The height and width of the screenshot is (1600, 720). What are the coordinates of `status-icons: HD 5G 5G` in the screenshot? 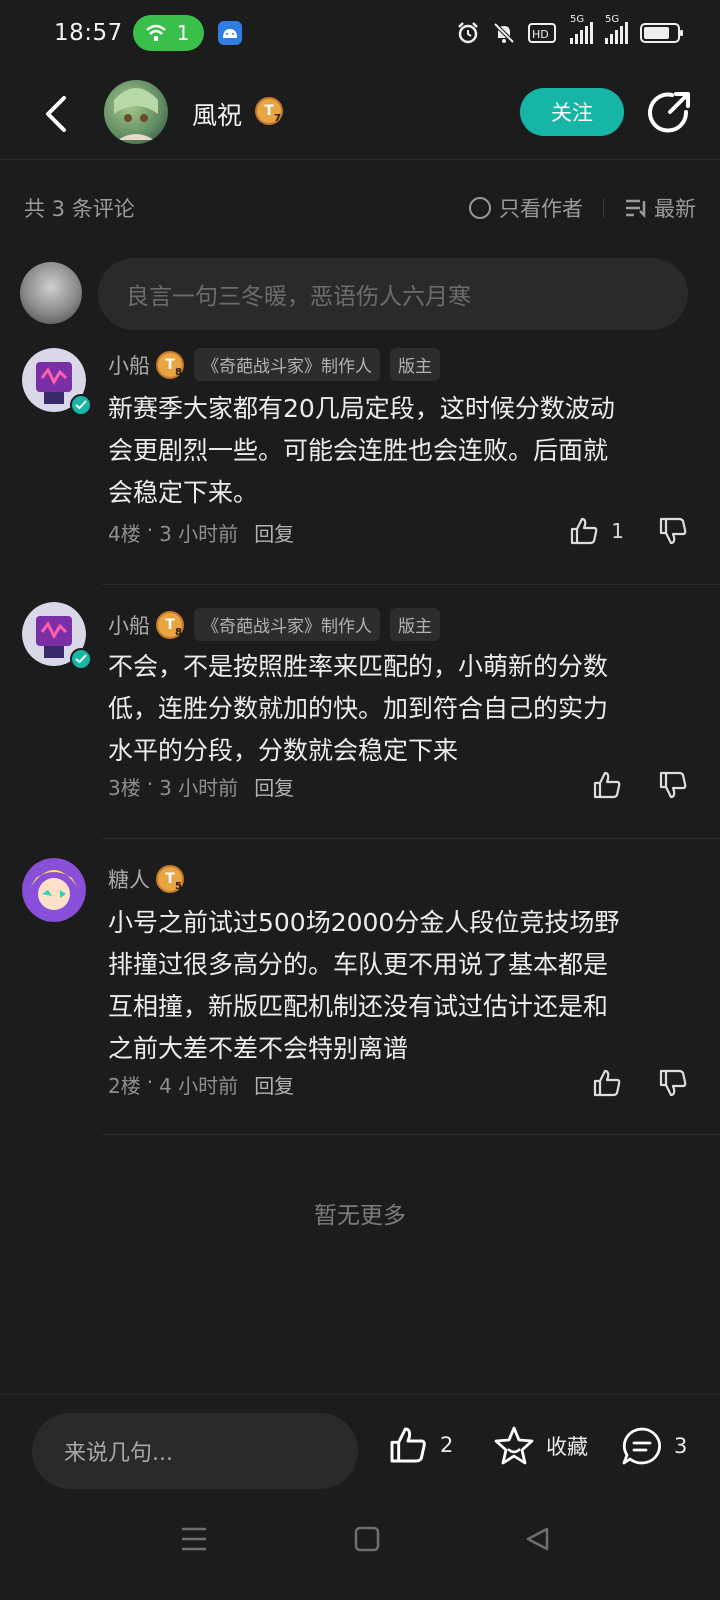 It's located at (569, 29).